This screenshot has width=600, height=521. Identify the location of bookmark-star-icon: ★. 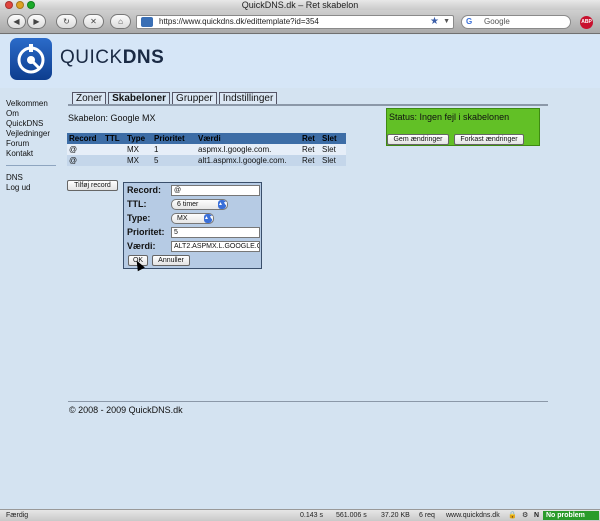
(434, 22).